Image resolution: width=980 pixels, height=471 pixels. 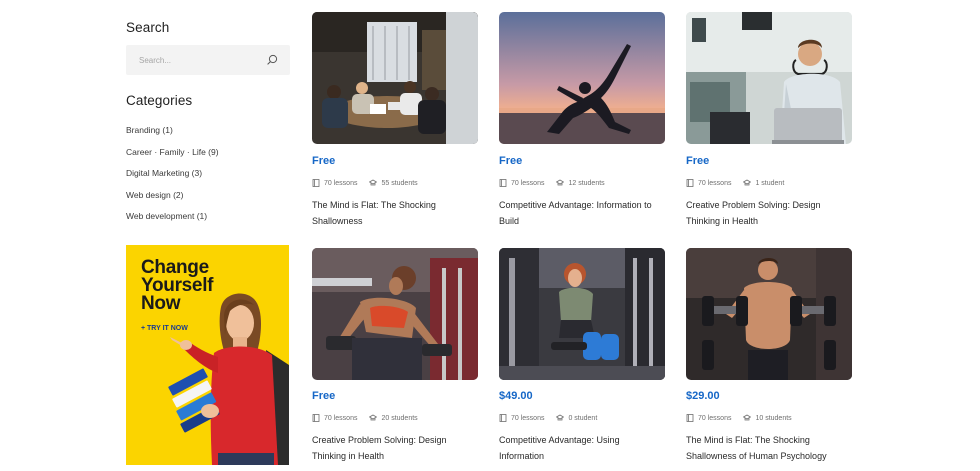 I want to click on students-count: 0 student, so click(x=583, y=418).